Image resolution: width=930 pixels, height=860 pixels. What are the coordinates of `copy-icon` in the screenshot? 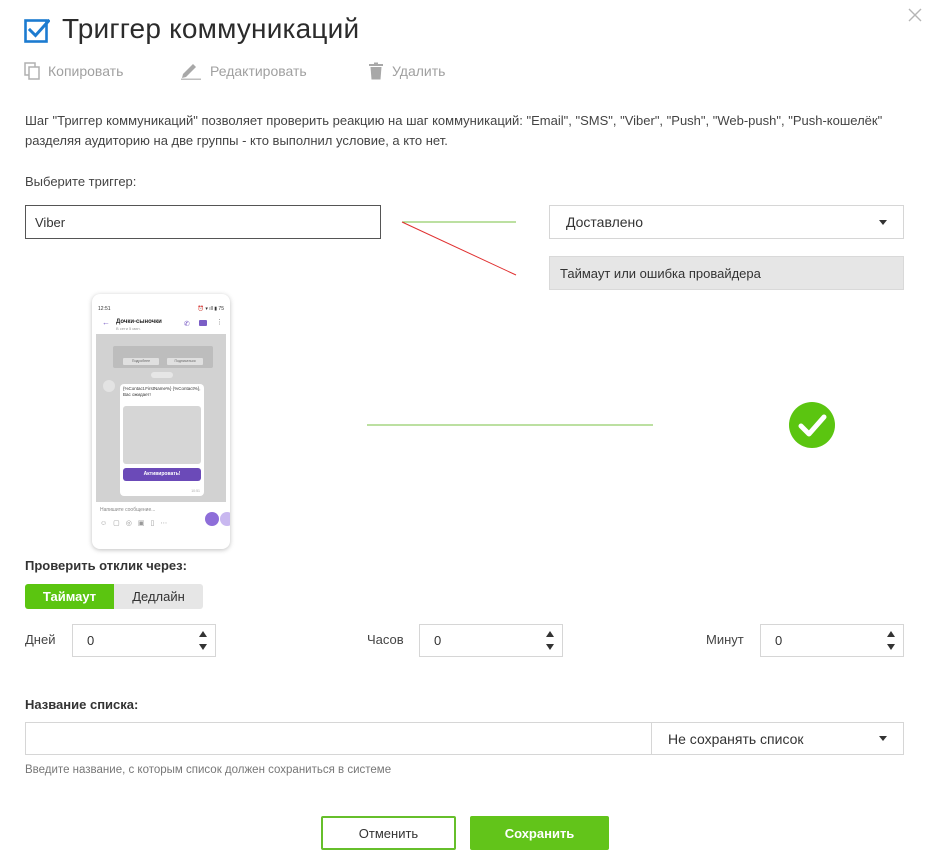 It's located at (32, 71).